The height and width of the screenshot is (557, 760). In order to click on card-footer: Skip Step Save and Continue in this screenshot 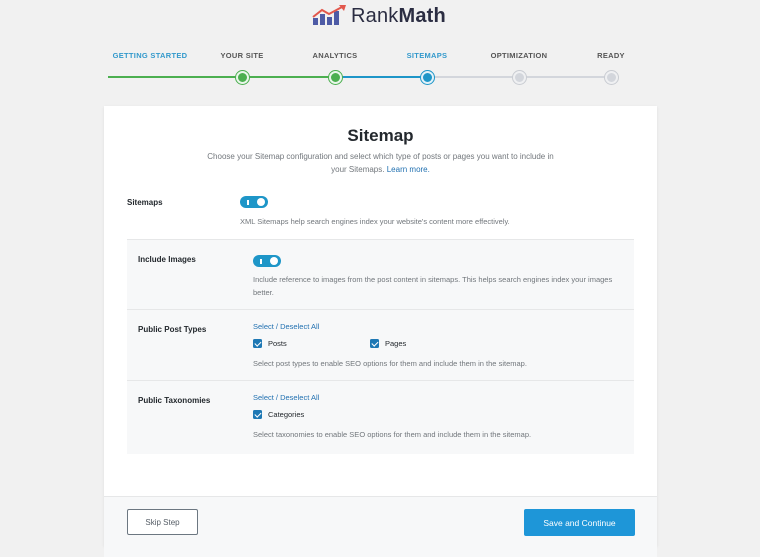, I will do `click(380, 526)`.